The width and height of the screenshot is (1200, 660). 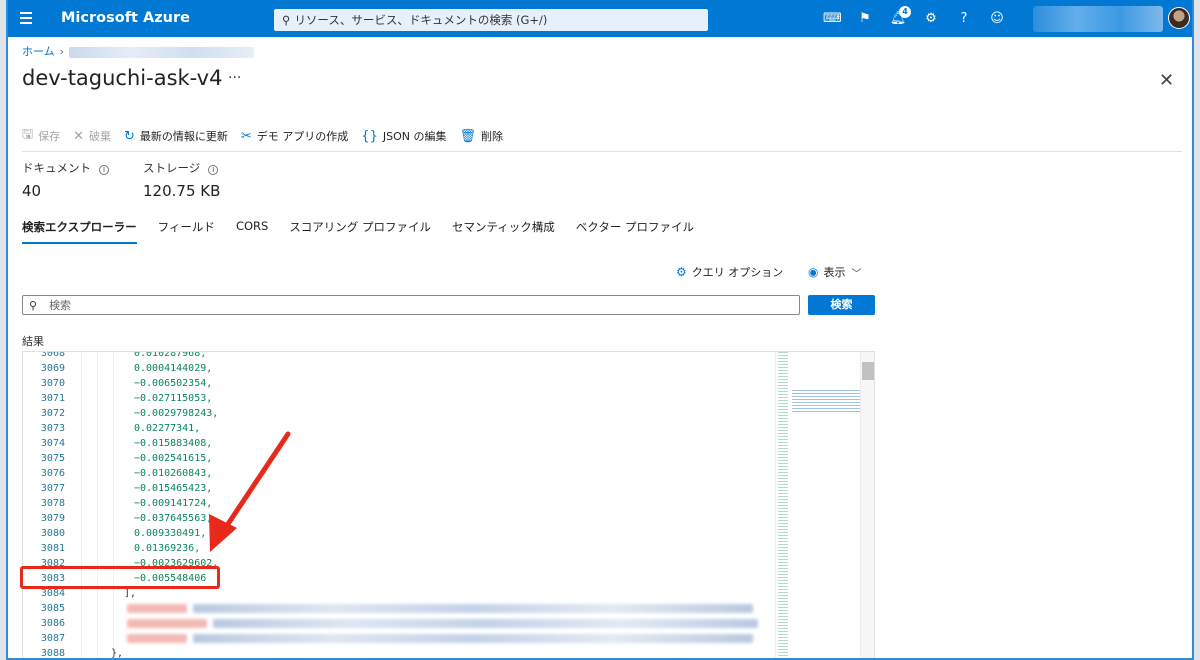 I want to click on line-number: 3079, so click(x=52, y=518).